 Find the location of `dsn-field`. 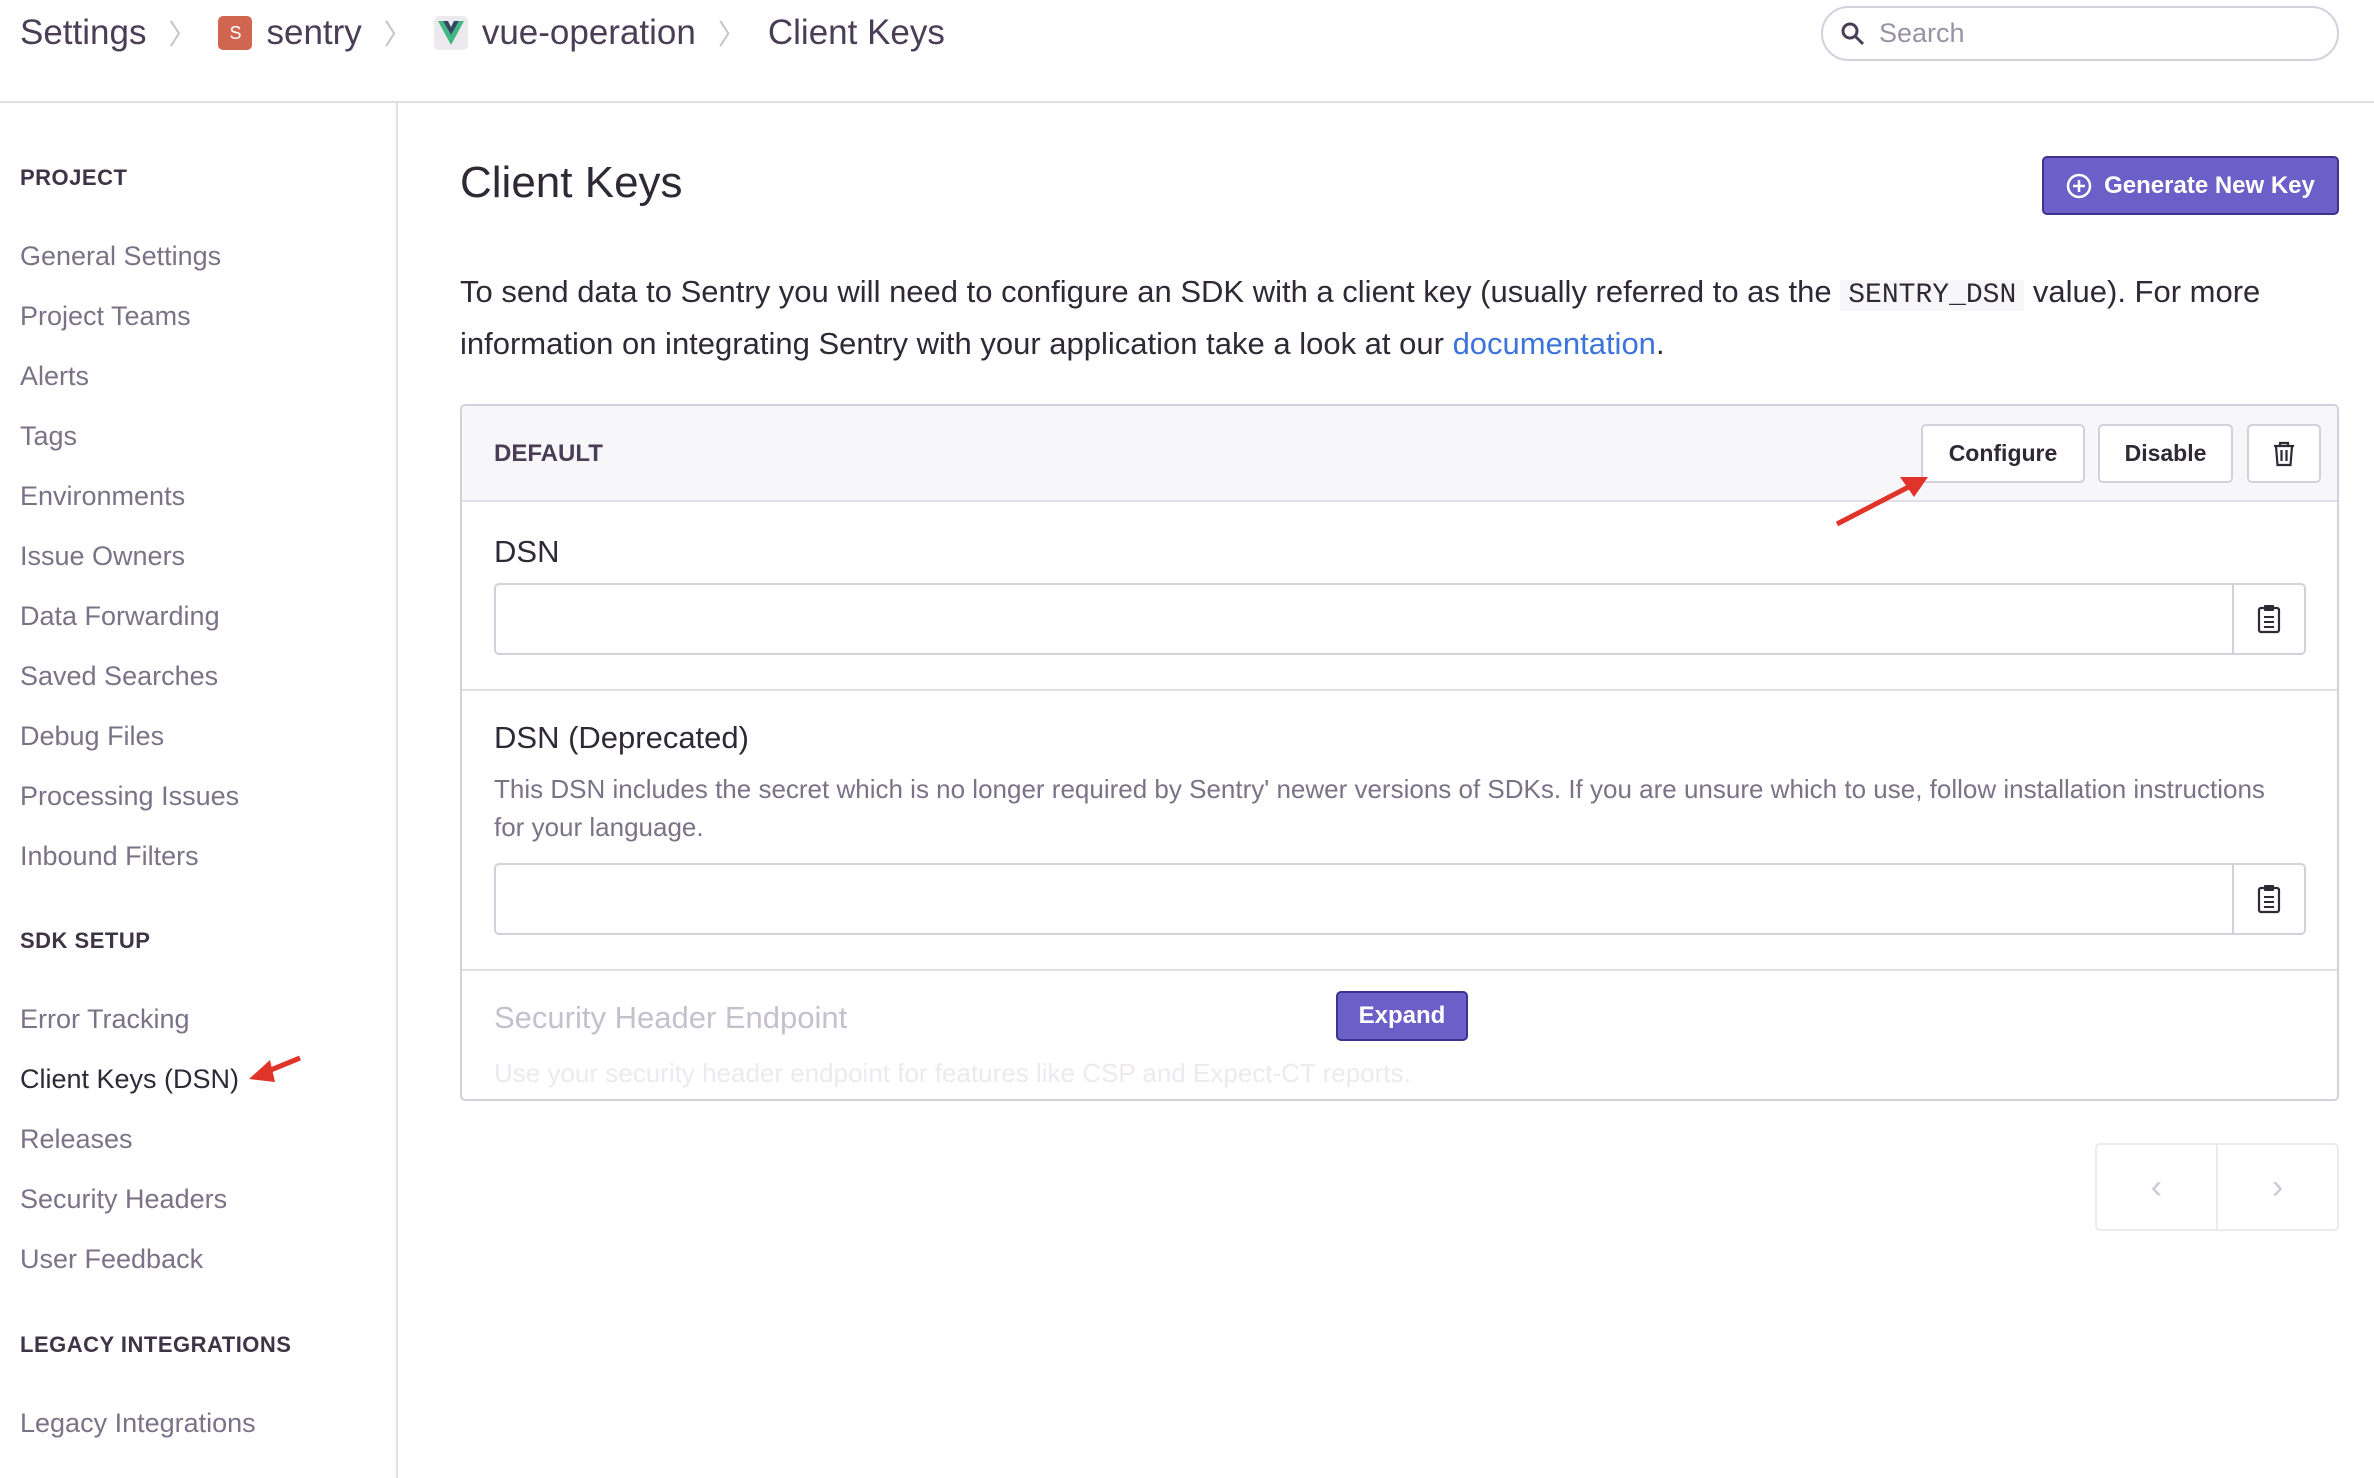

dsn-field is located at coordinates (1400, 619).